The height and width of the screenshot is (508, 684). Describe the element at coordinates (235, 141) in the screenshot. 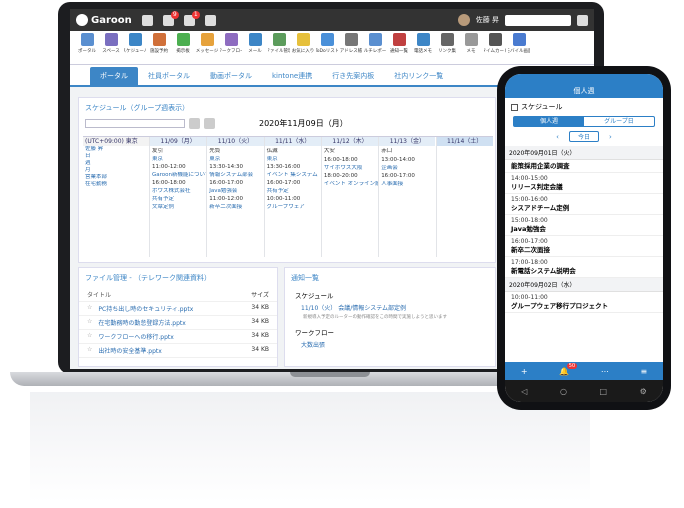

I see `day-header: 11/10（火）` at that location.